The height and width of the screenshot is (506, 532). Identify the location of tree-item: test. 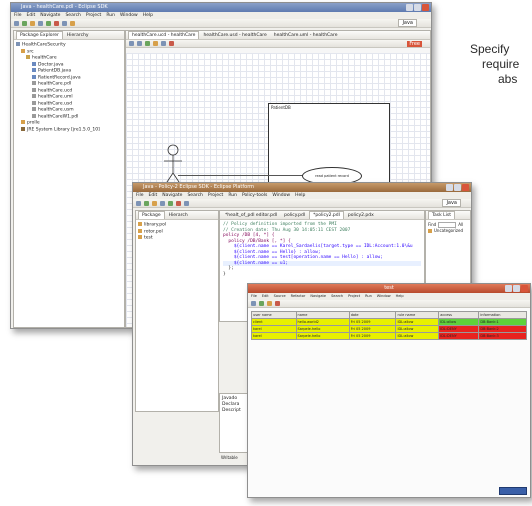
(177, 238).